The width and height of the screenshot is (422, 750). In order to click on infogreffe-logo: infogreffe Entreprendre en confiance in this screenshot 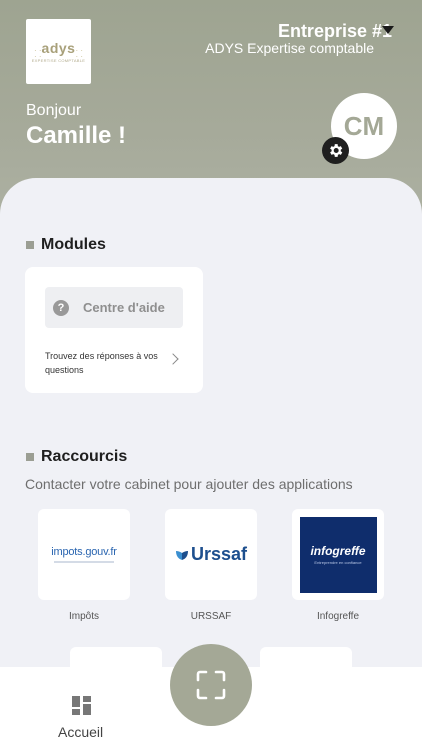, I will do `click(338, 554)`.